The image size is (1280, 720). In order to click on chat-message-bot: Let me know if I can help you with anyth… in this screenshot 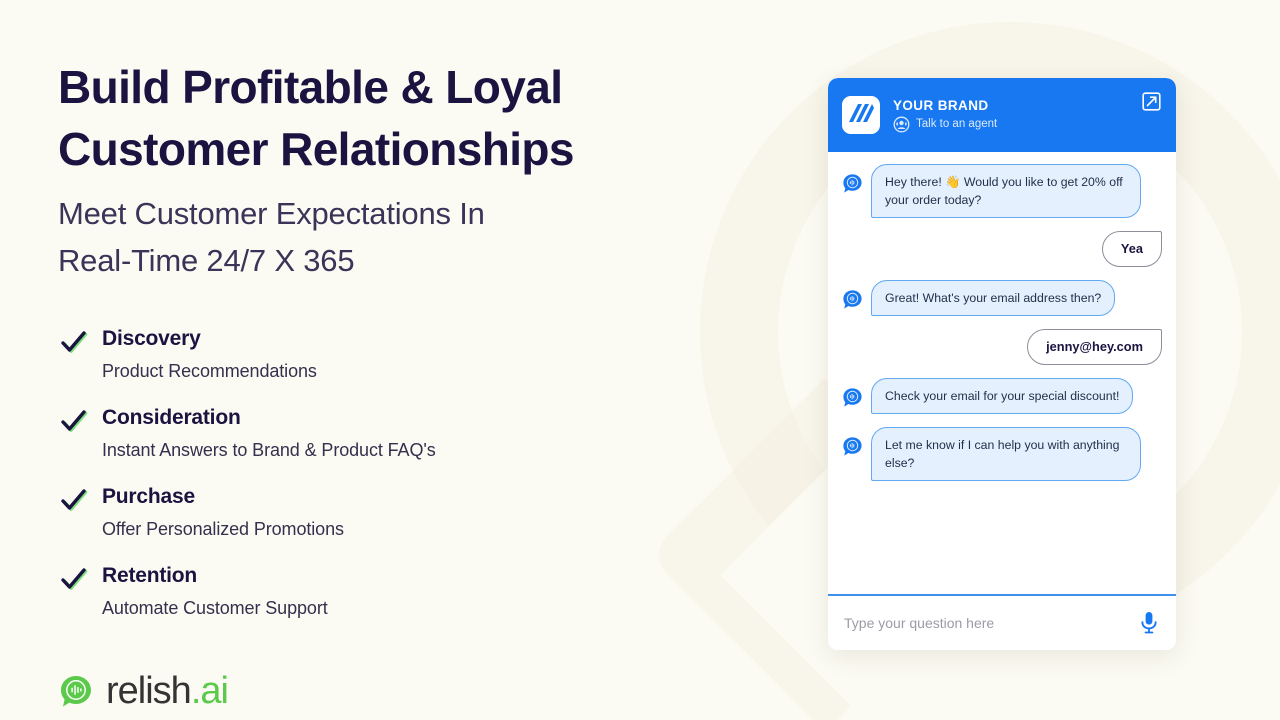, I will do `click(1002, 454)`.